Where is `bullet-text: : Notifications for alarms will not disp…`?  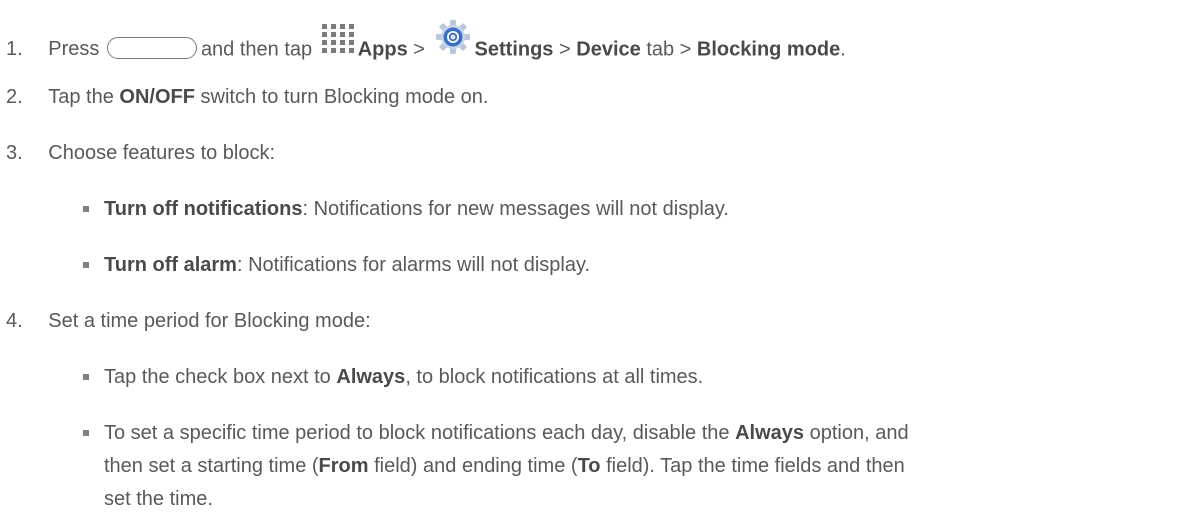 bullet-text: : Notifications for alarms will not disp… is located at coordinates (413, 265).